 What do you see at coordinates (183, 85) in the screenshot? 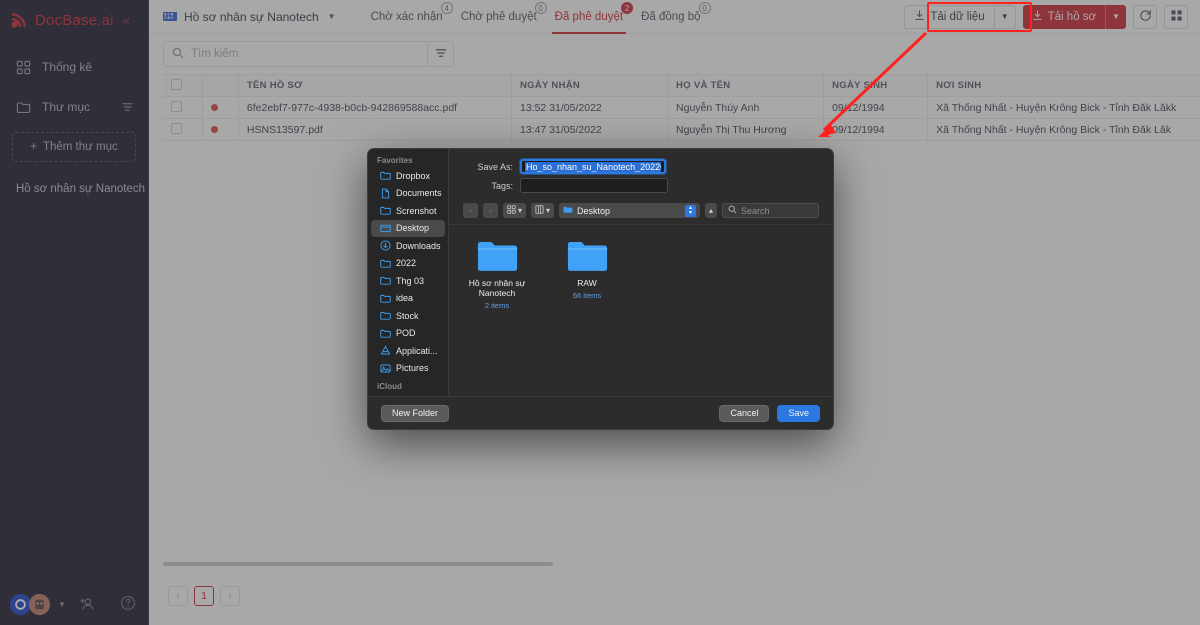
I see `header-select-all` at bounding box center [183, 85].